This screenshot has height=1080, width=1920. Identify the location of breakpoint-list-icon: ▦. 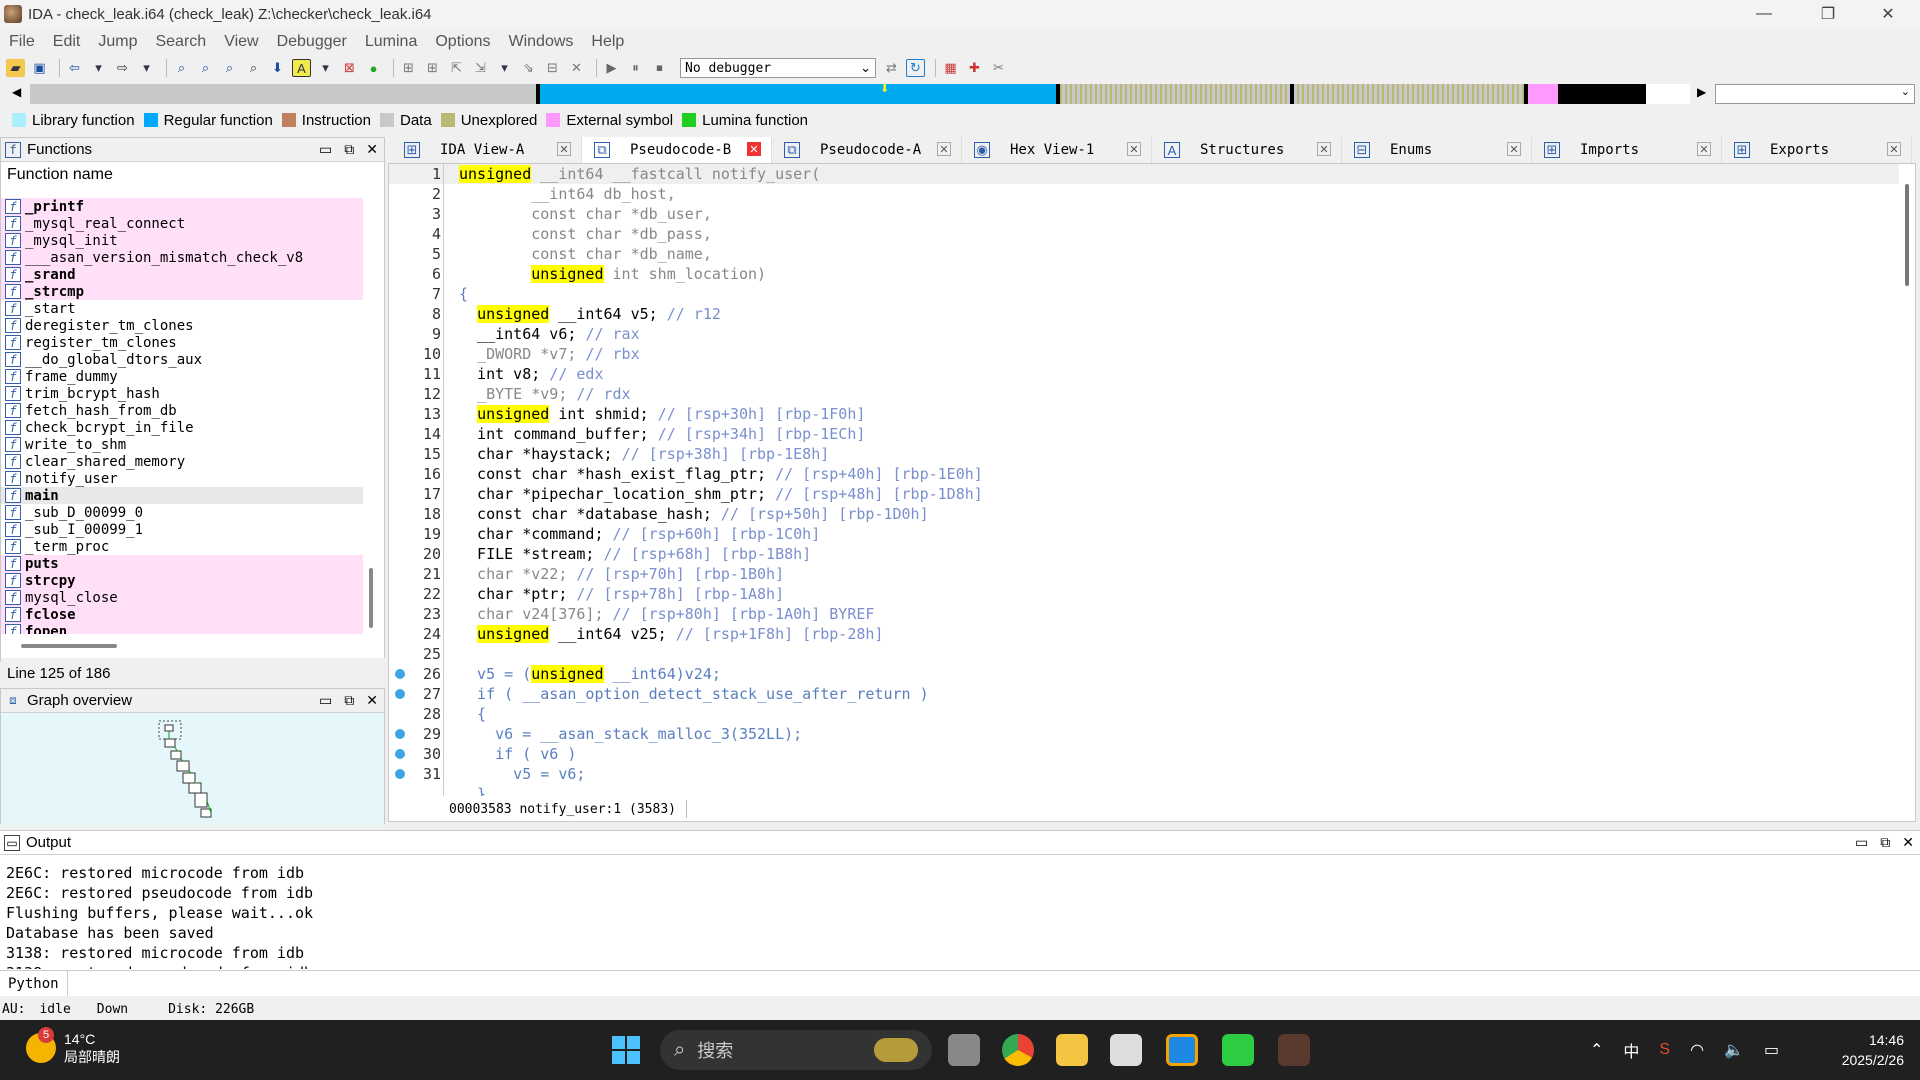
(950, 68).